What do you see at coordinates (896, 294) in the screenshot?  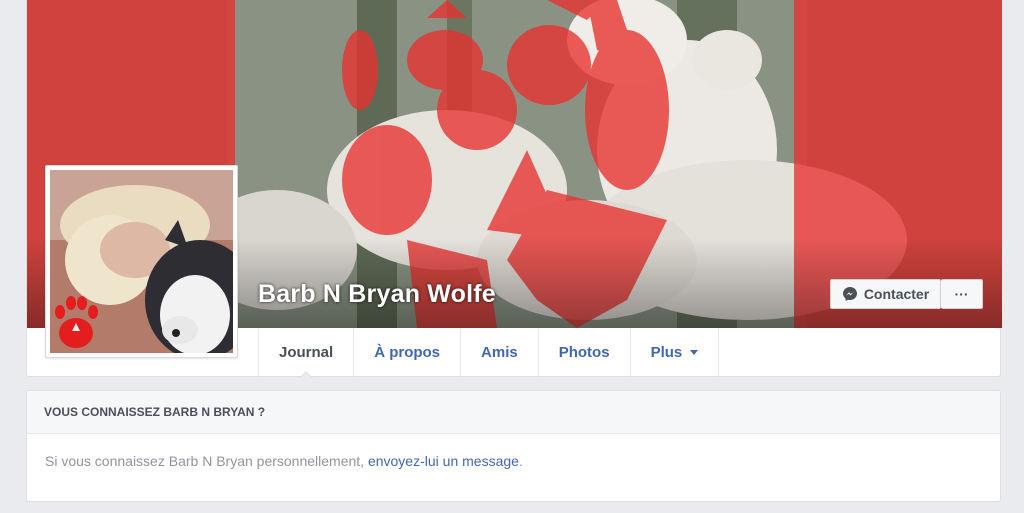 I see `contact-button-label: Contacter` at bounding box center [896, 294].